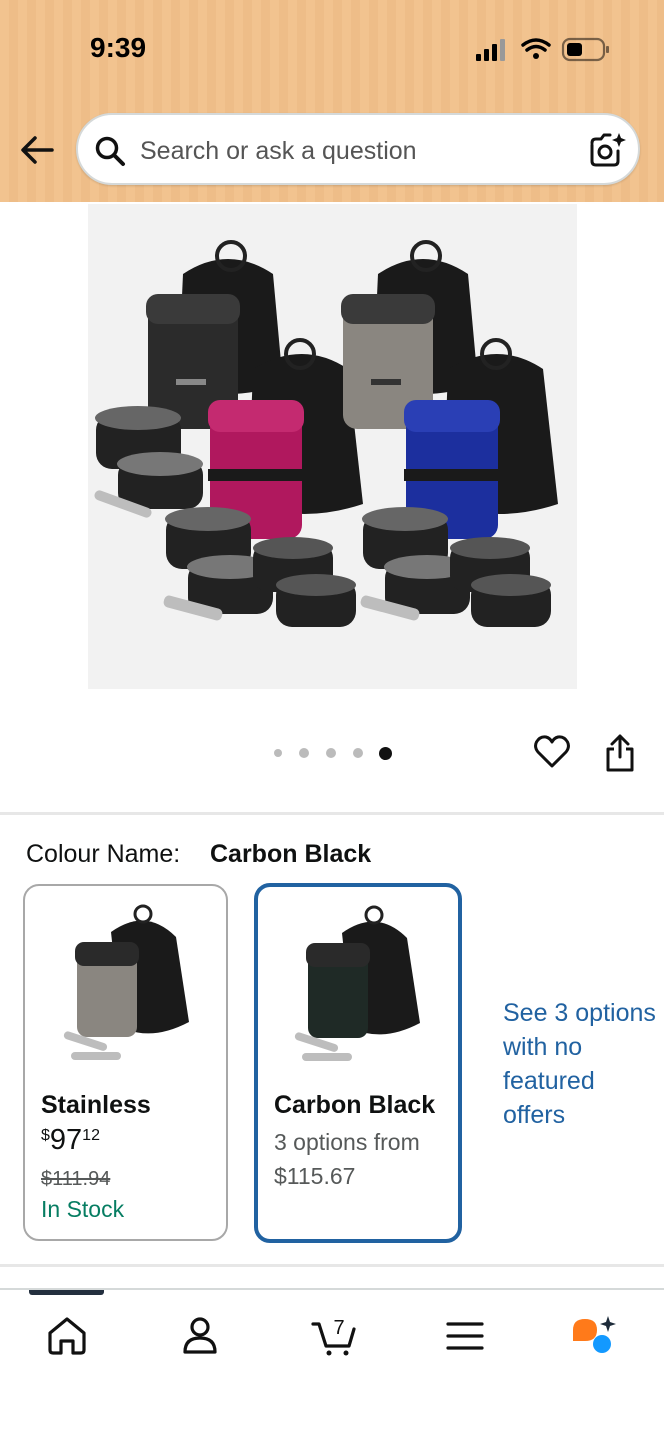  Describe the element at coordinates (536, 48) in the screenshot. I see `wifi-icon` at that location.